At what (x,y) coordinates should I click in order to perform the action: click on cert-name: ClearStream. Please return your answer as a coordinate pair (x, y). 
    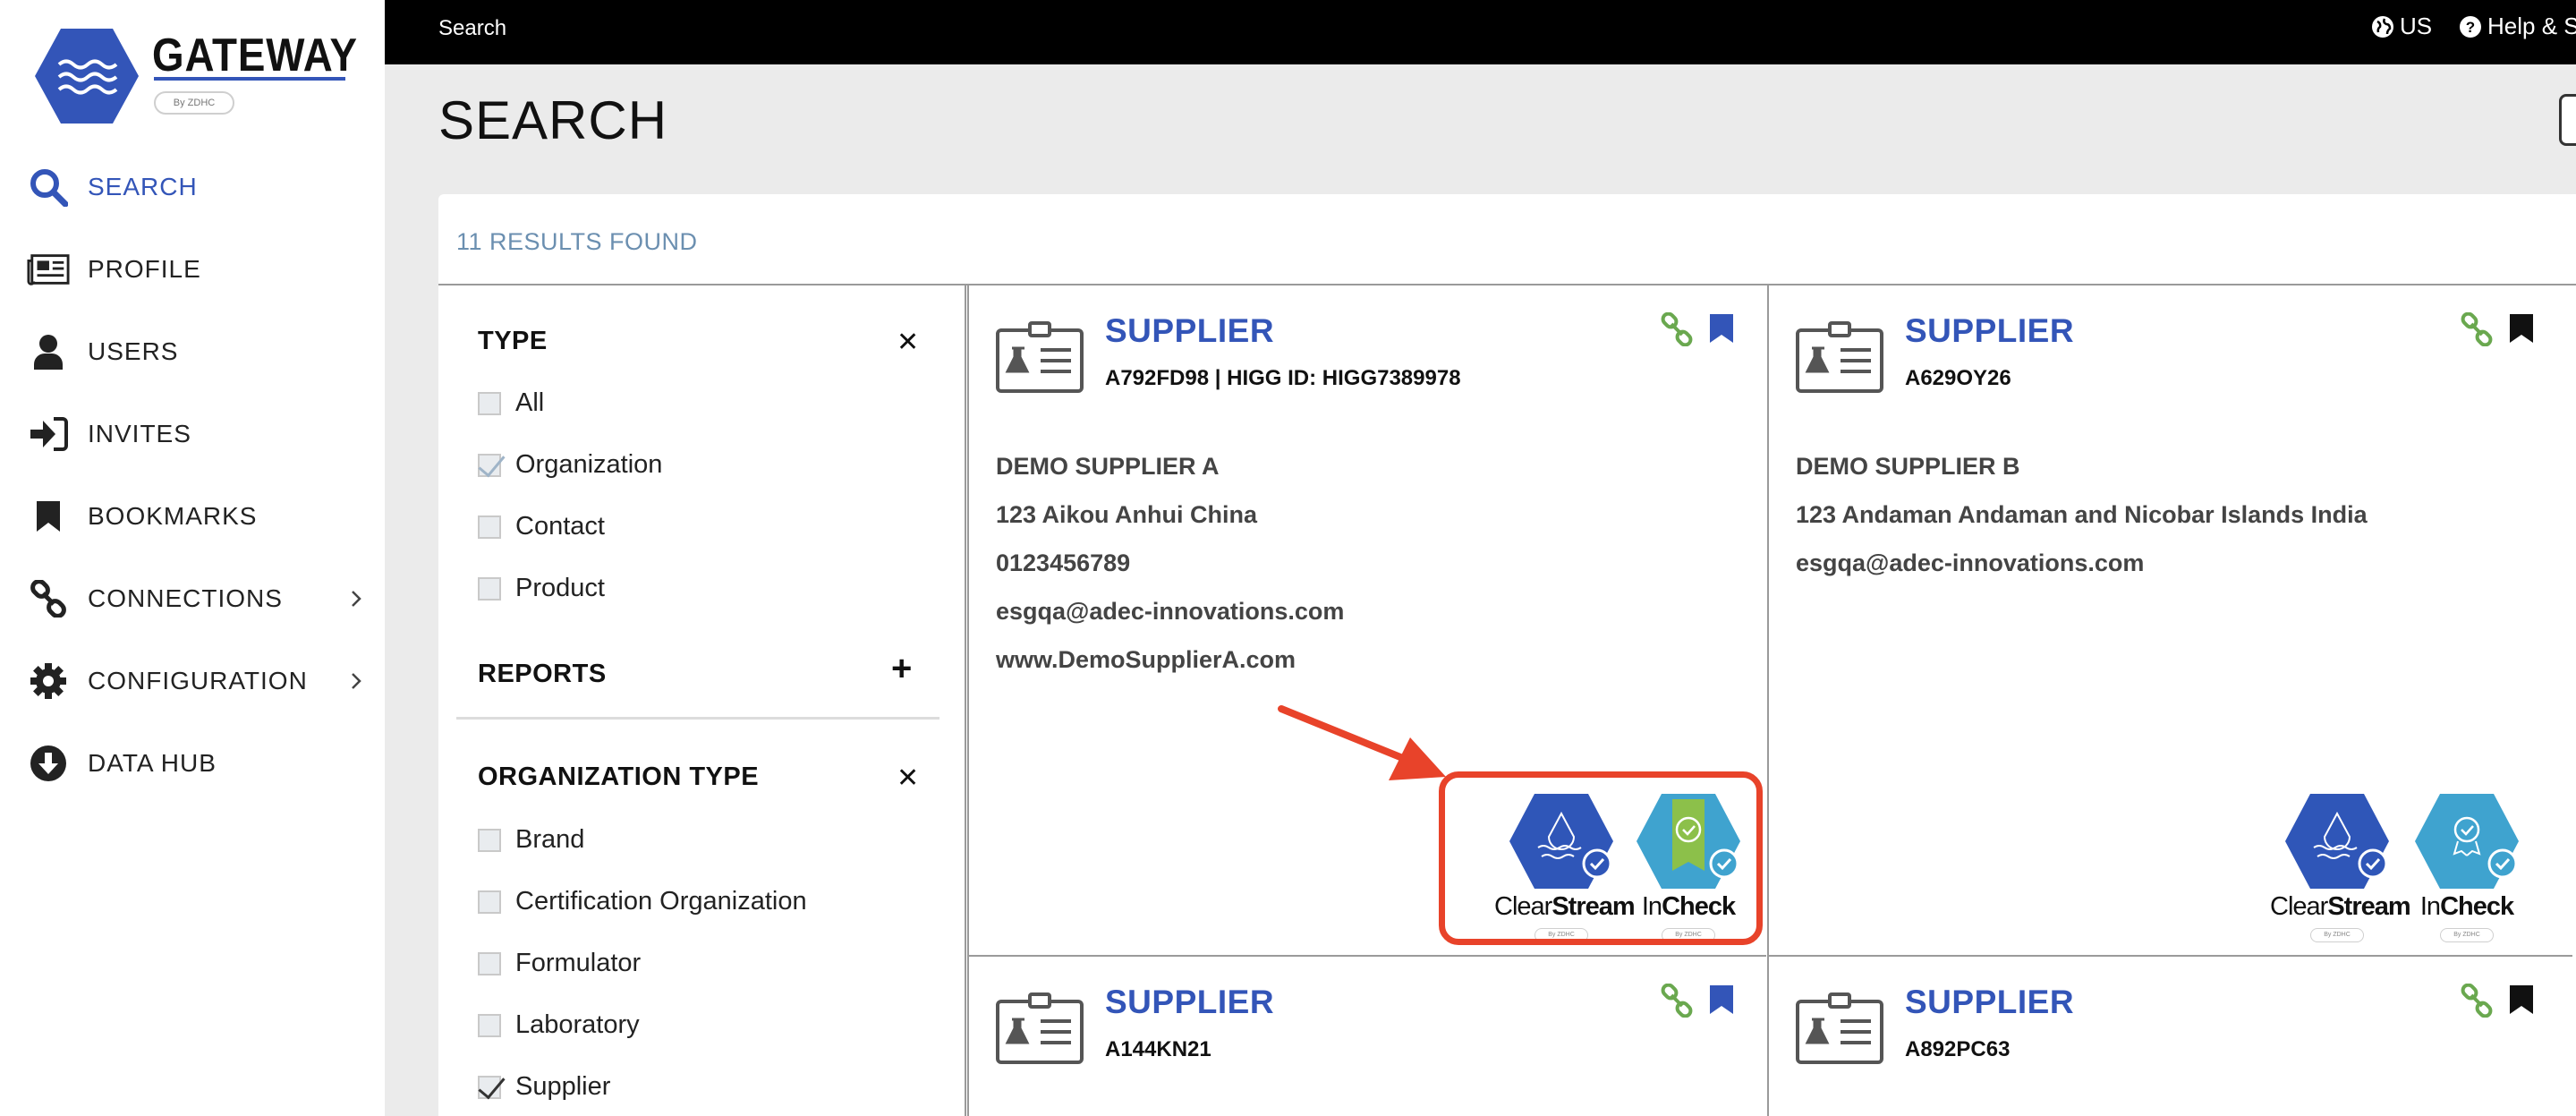
    Looking at the image, I should click on (2340, 907).